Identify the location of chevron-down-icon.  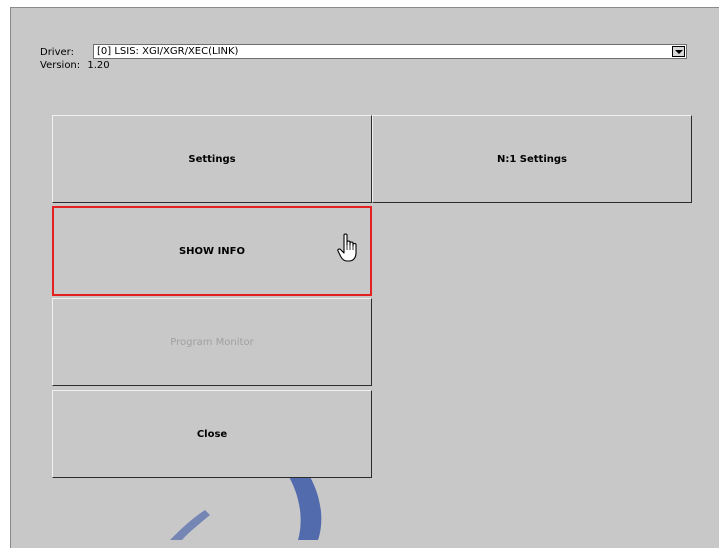
(679, 52).